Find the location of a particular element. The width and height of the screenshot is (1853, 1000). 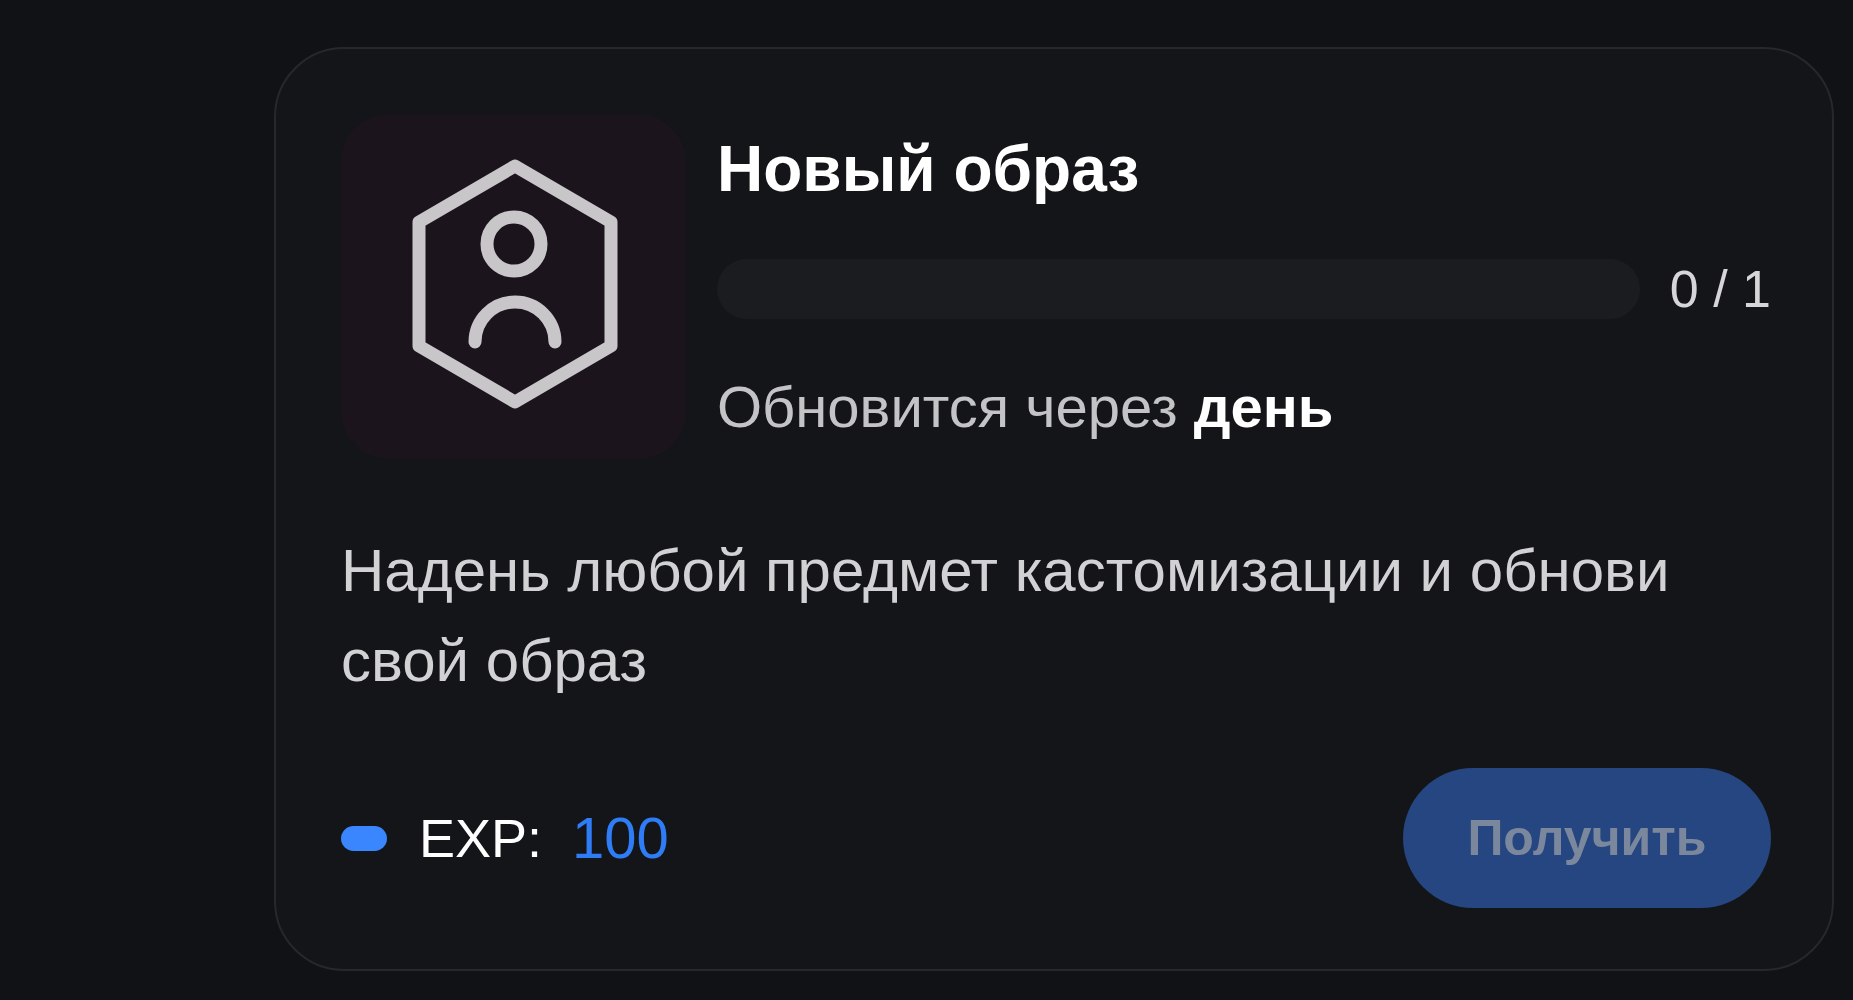

pill-icon is located at coordinates (364, 838).